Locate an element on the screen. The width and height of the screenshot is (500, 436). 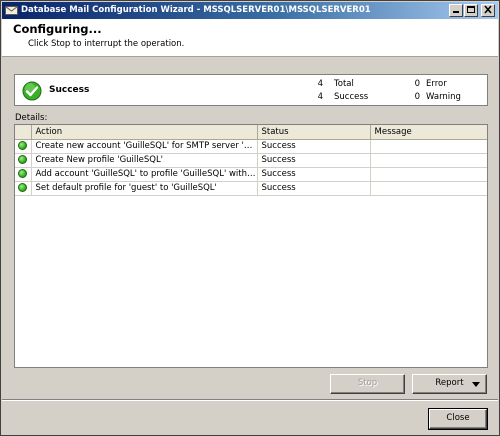
minimize-icon is located at coordinates (456, 12).